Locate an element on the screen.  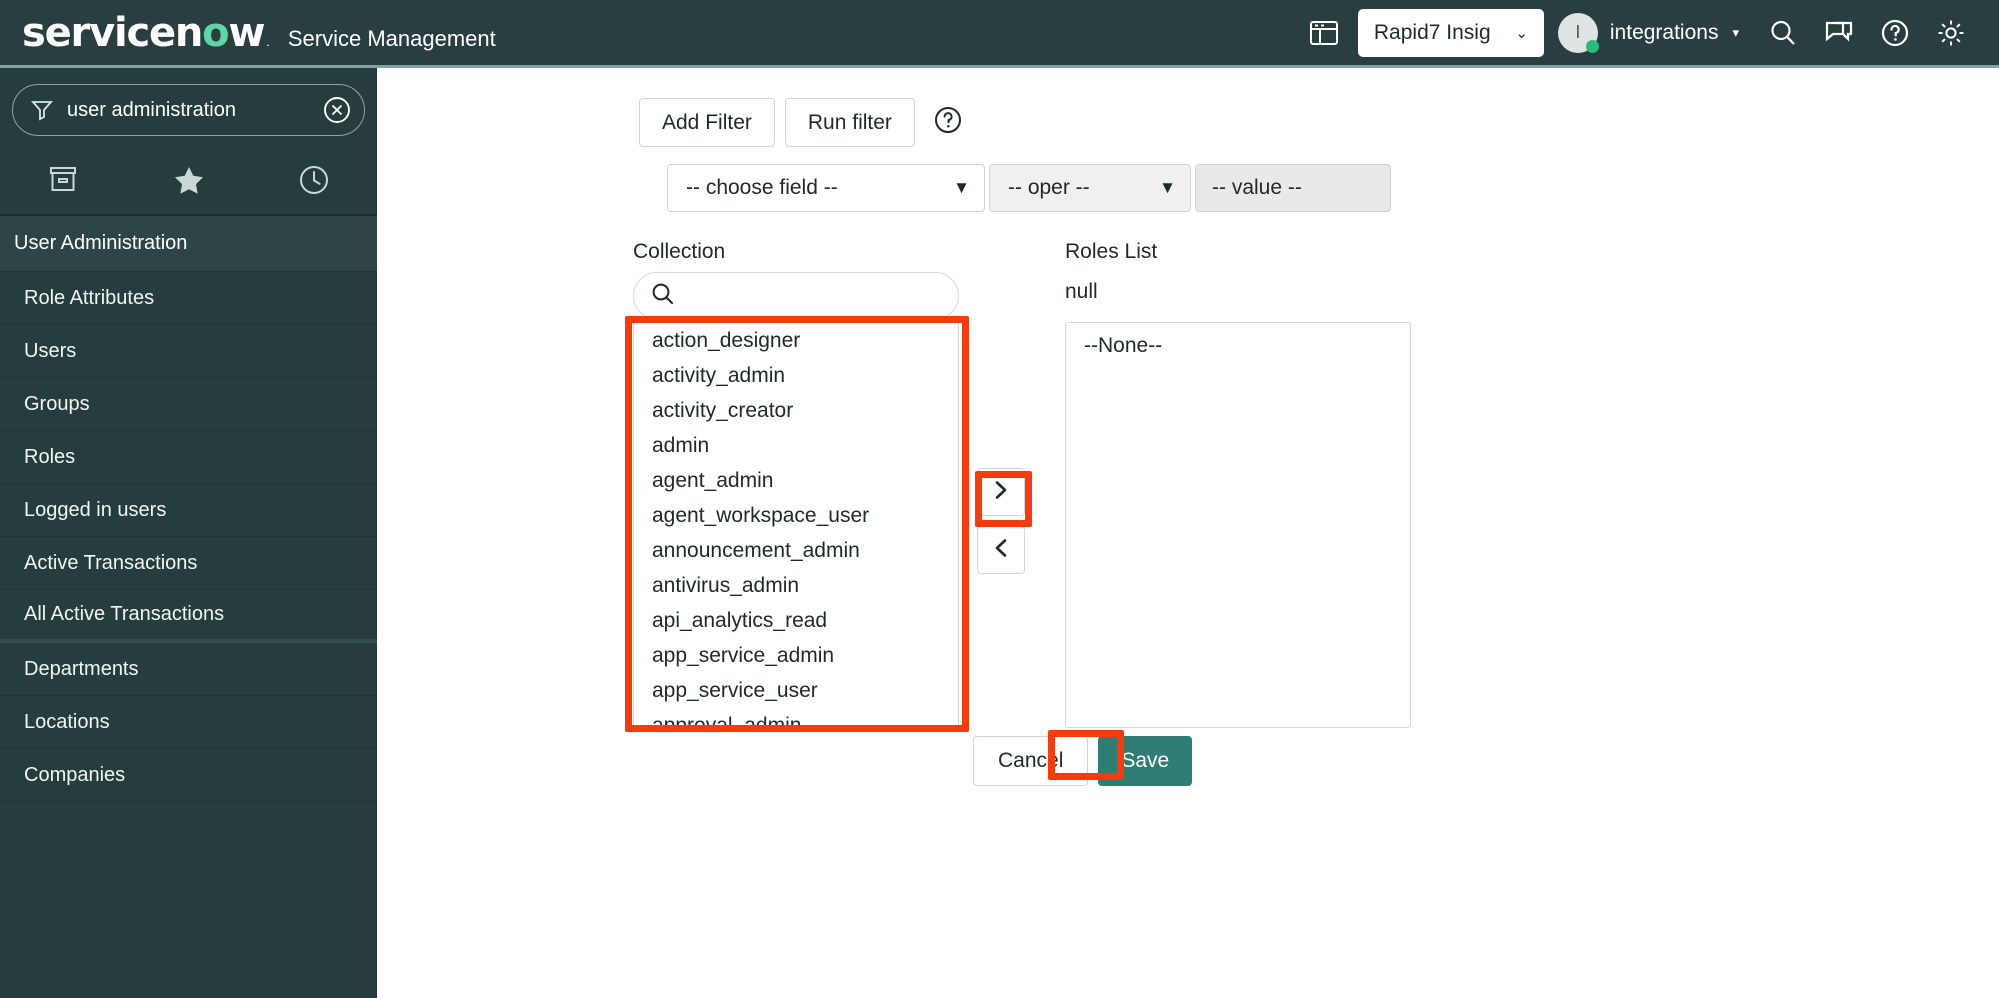
clock-icon is located at coordinates (314, 182).